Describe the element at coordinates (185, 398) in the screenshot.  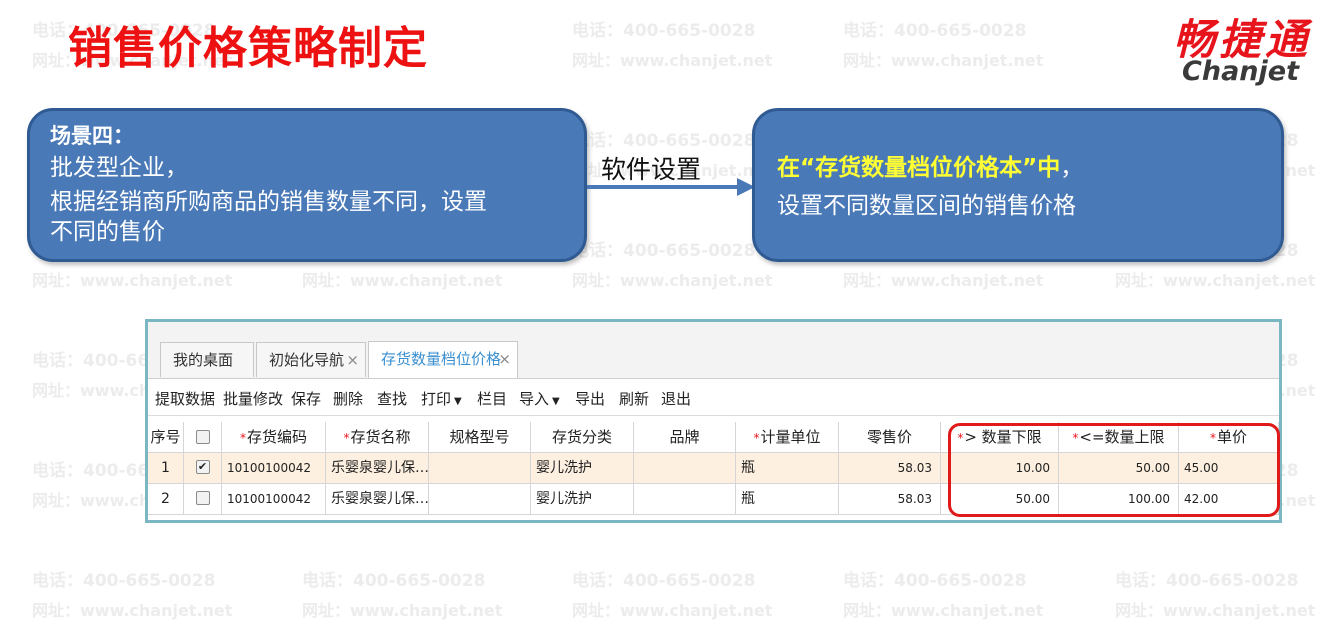
I see `extract-data-button: 提取数据` at that location.